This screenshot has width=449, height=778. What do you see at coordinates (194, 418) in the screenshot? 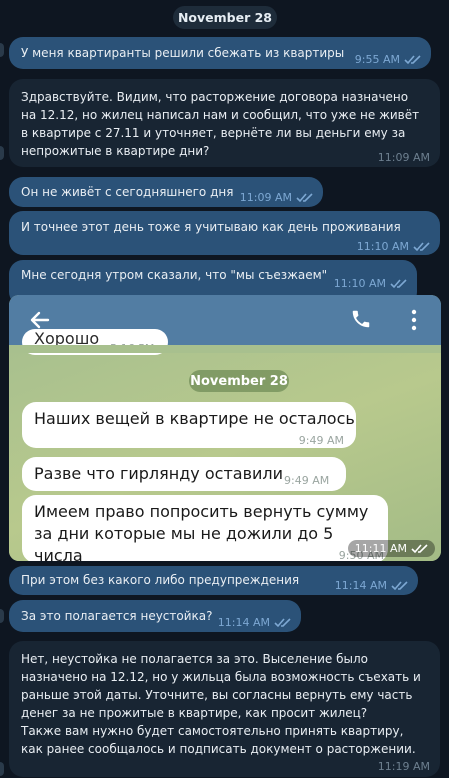
I see `screenshot-message-text: Наших вещей в квартире не осталось` at bounding box center [194, 418].